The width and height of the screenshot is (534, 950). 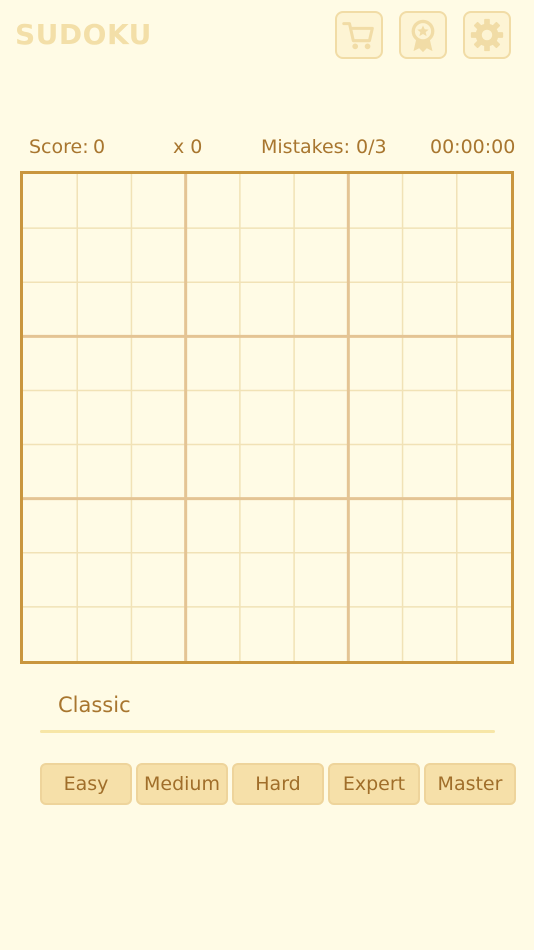 I want to click on timer: 00:00:00, so click(x=473, y=147).